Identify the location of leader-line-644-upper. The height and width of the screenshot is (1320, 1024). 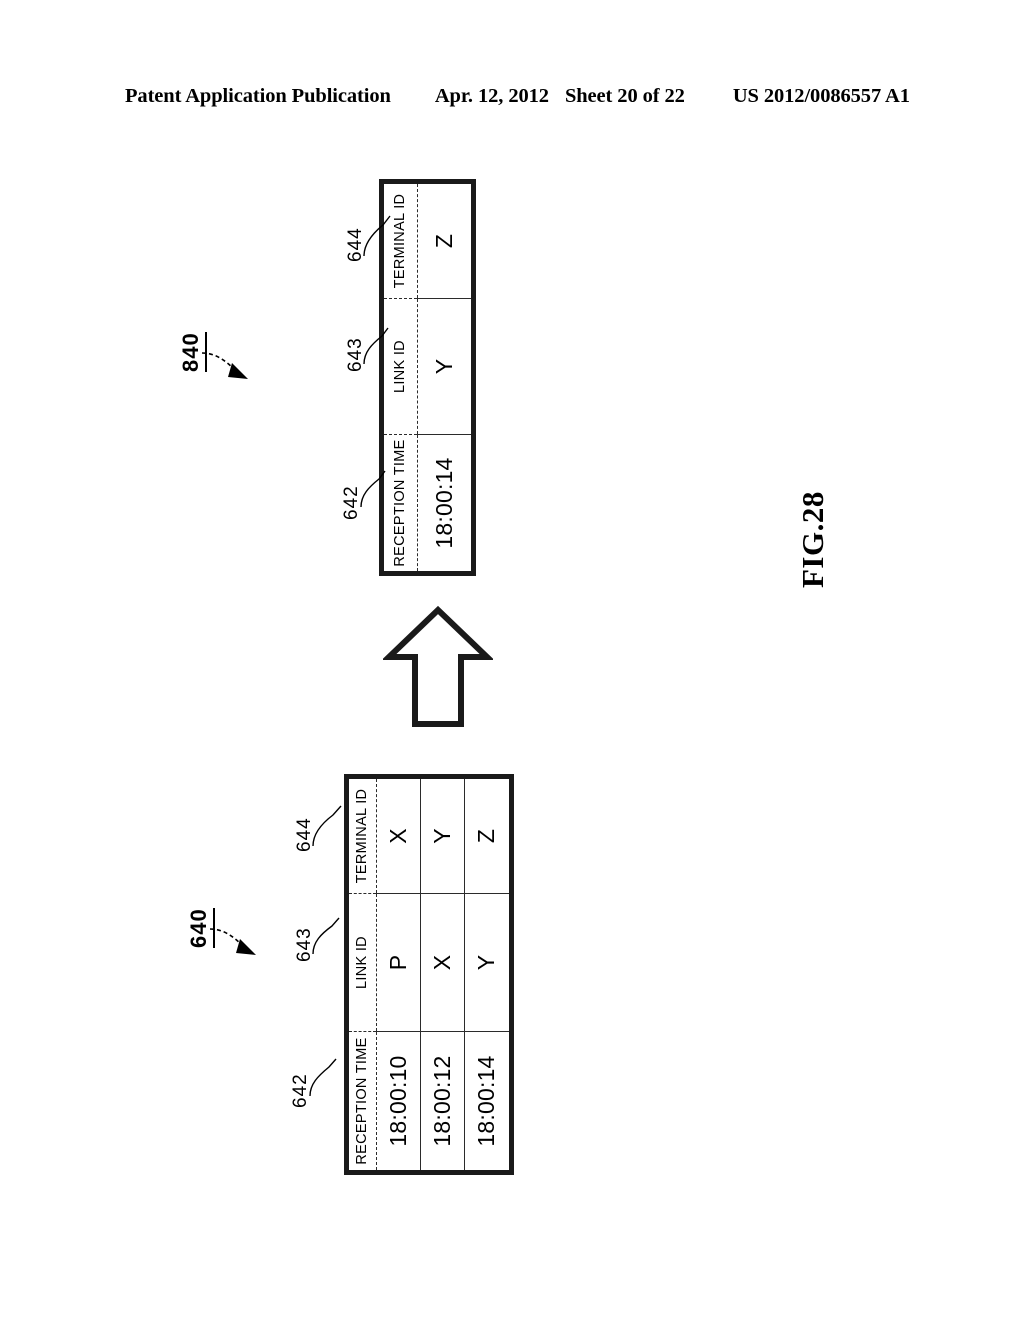
(377, 236).